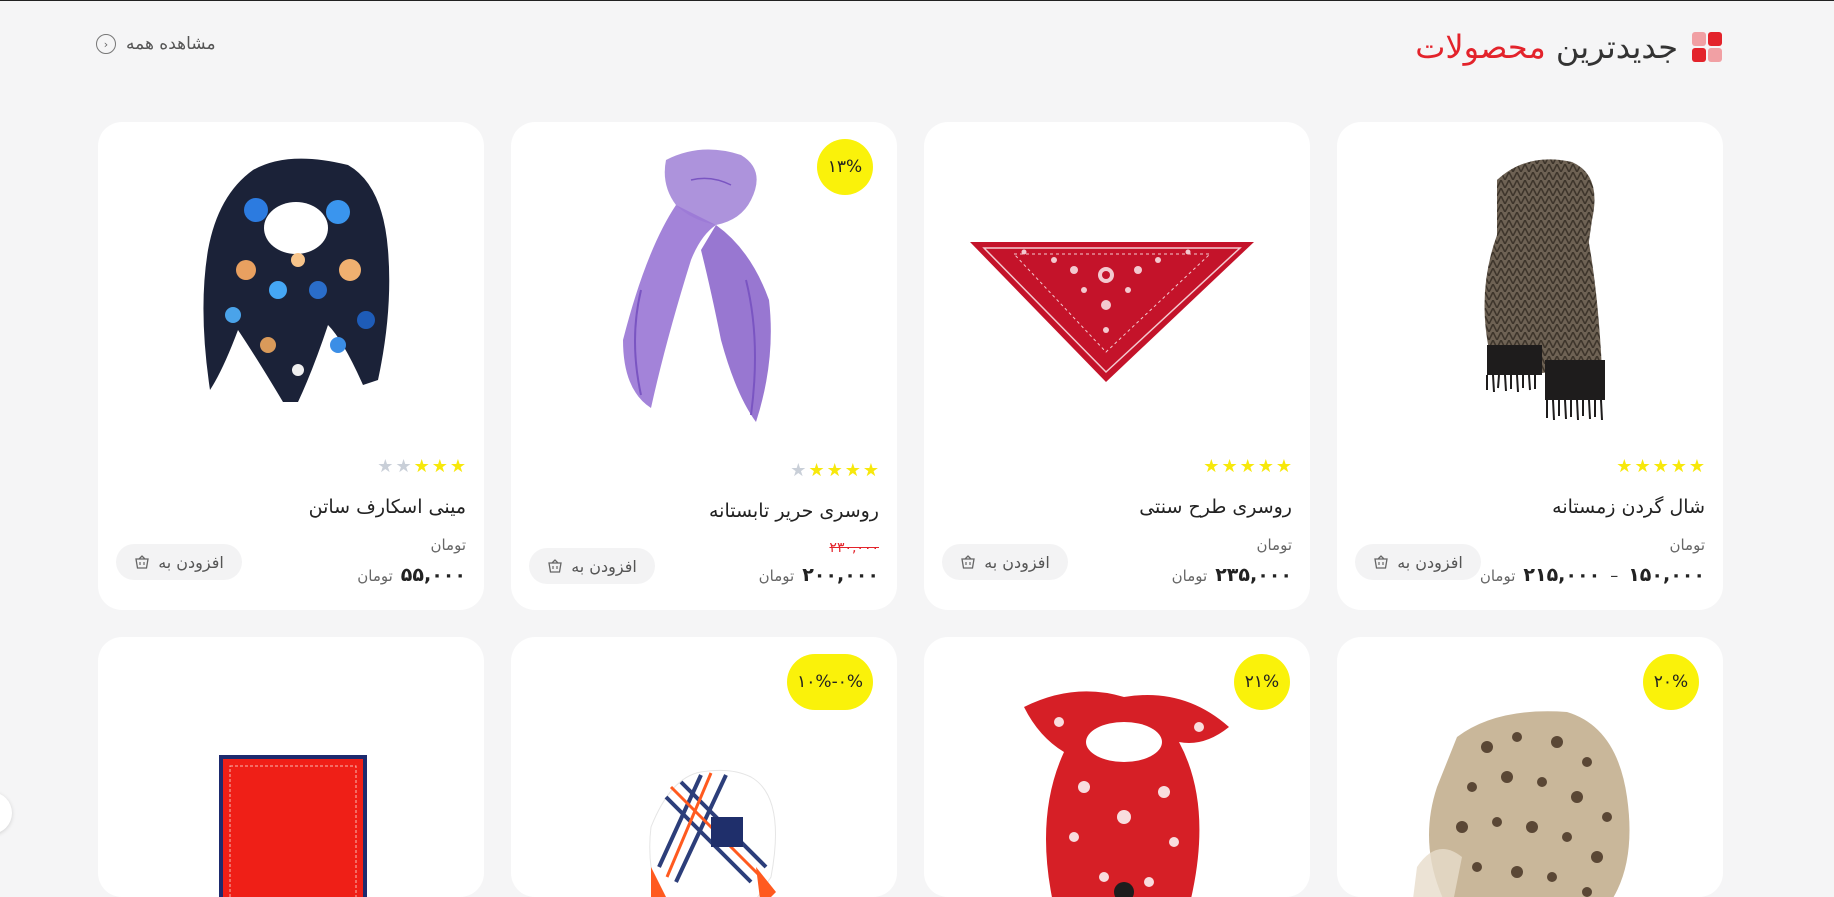 The image size is (1834, 897). Describe the element at coordinates (296, 280) in the screenshot. I see `product-image-satin-mini-scarf` at that location.